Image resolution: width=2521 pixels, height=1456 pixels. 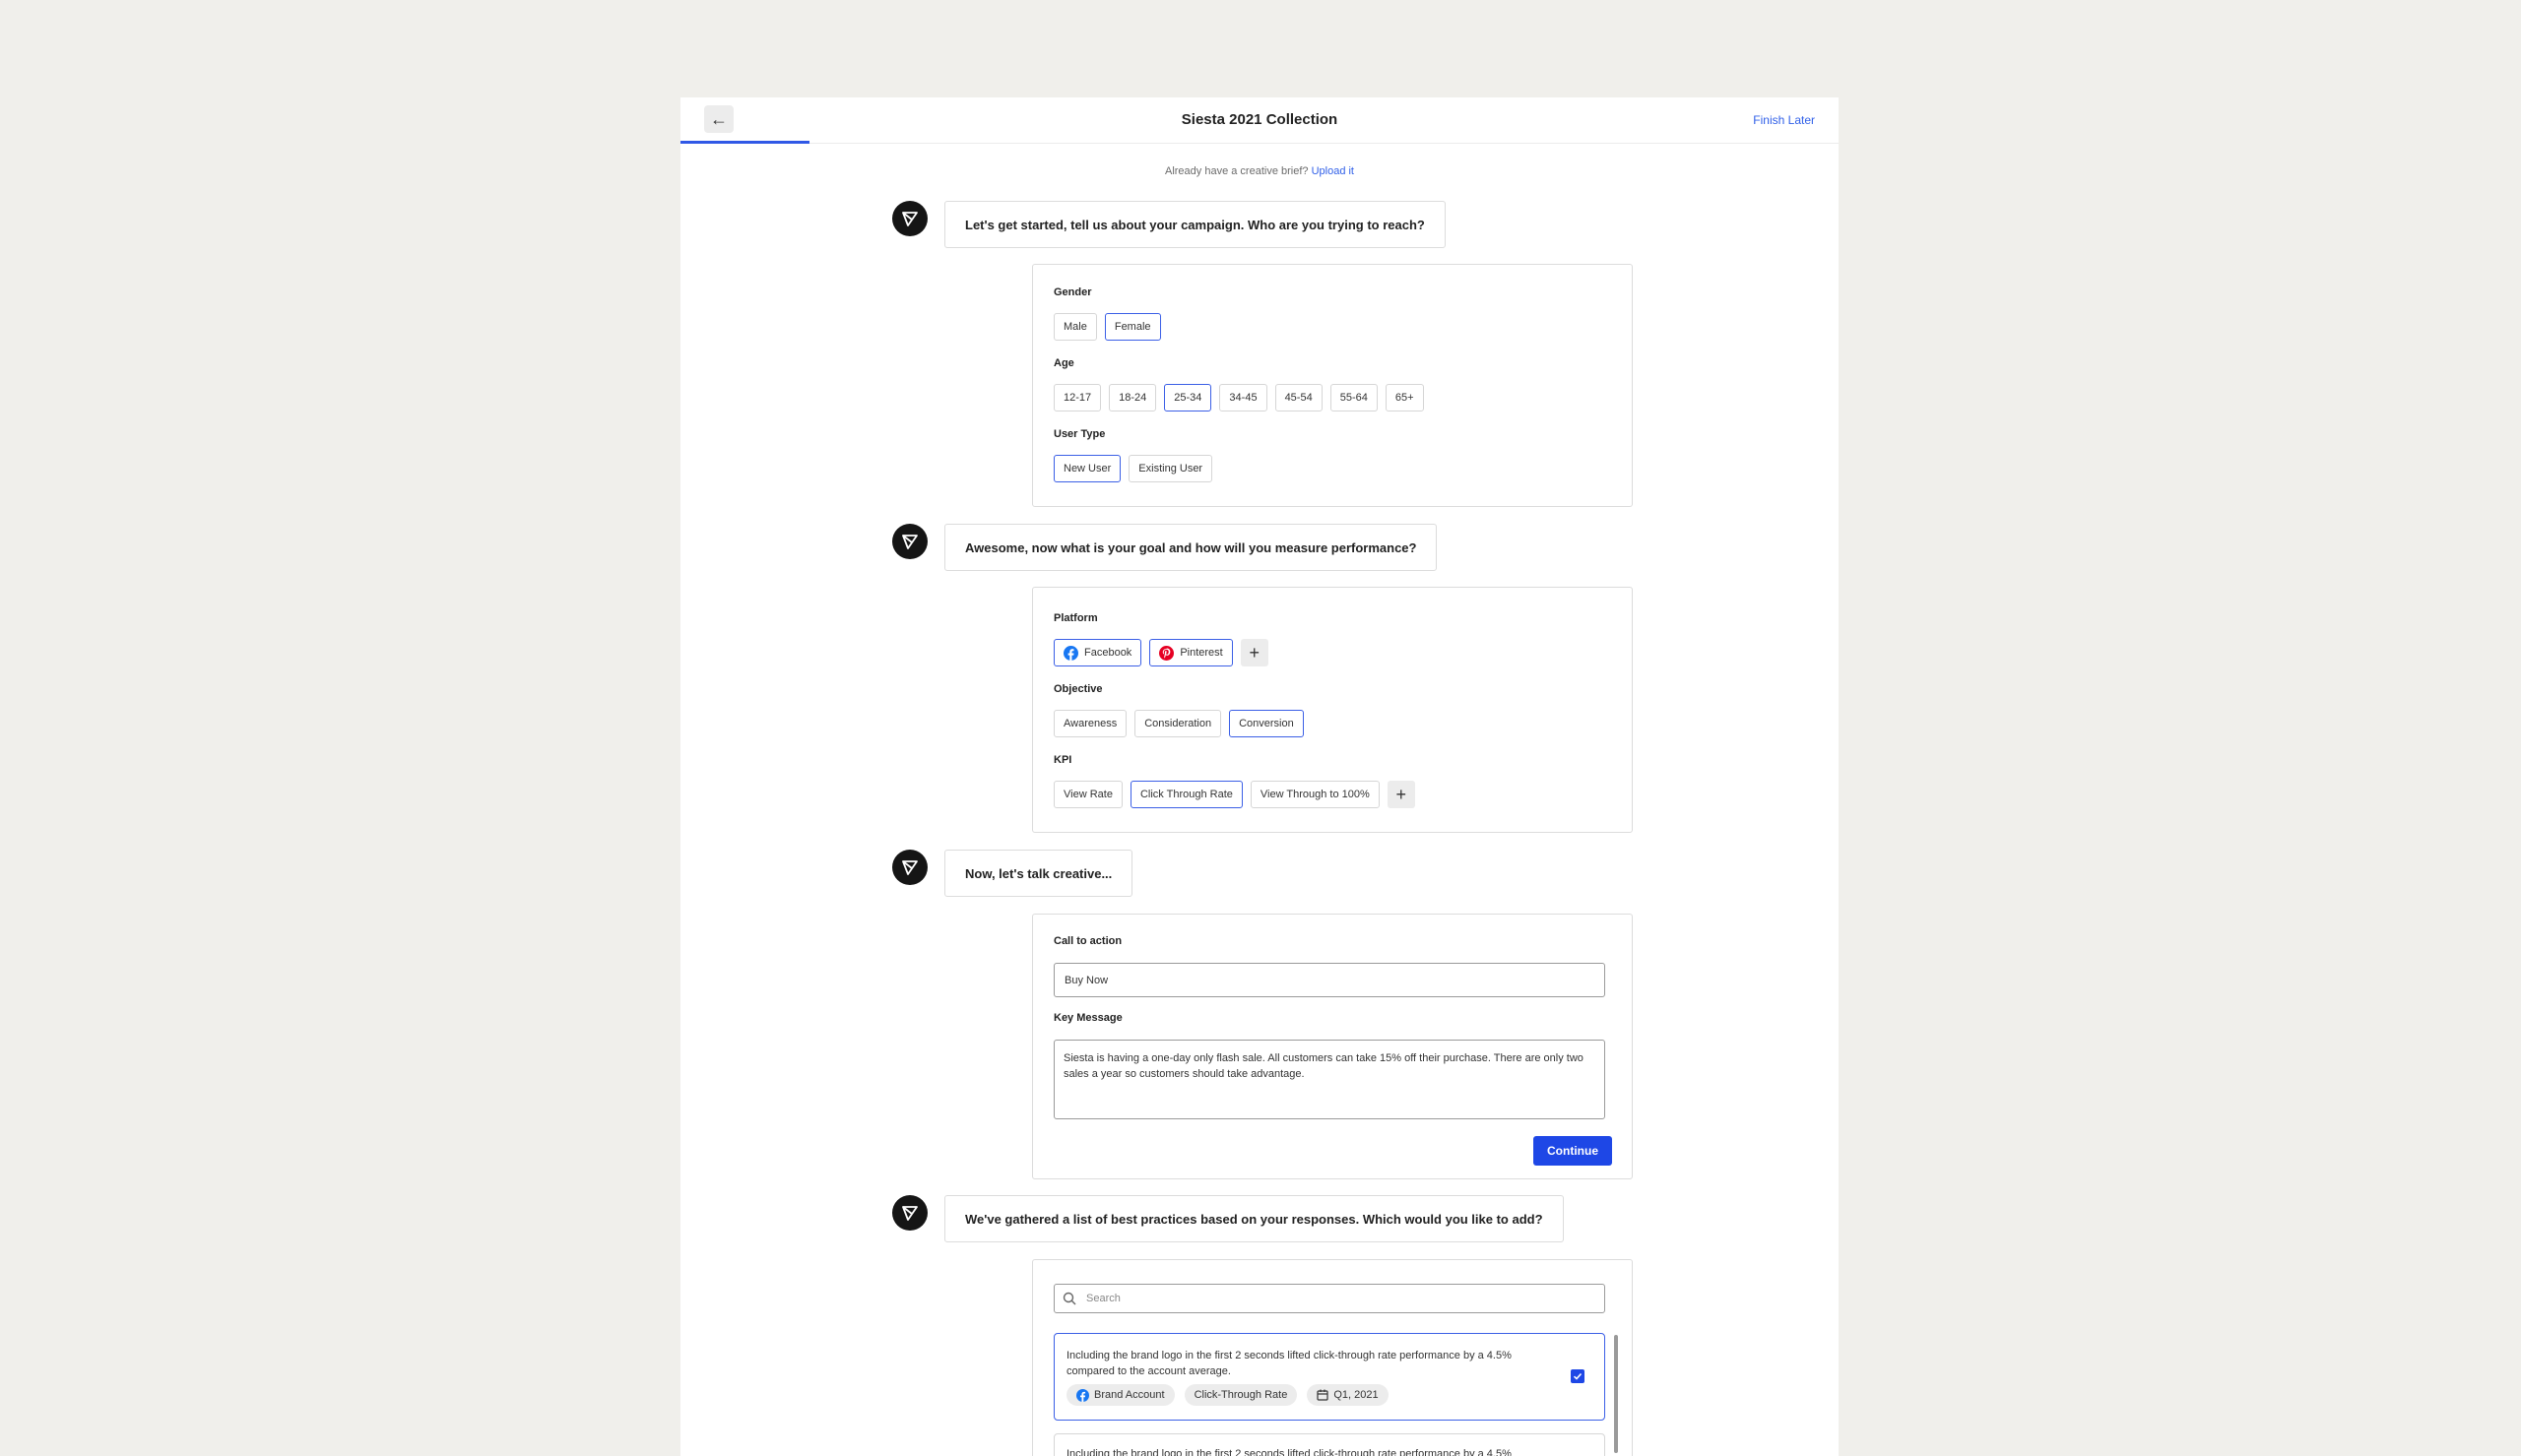 What do you see at coordinates (1329, 980) in the screenshot?
I see `cta-input: Buy Now` at bounding box center [1329, 980].